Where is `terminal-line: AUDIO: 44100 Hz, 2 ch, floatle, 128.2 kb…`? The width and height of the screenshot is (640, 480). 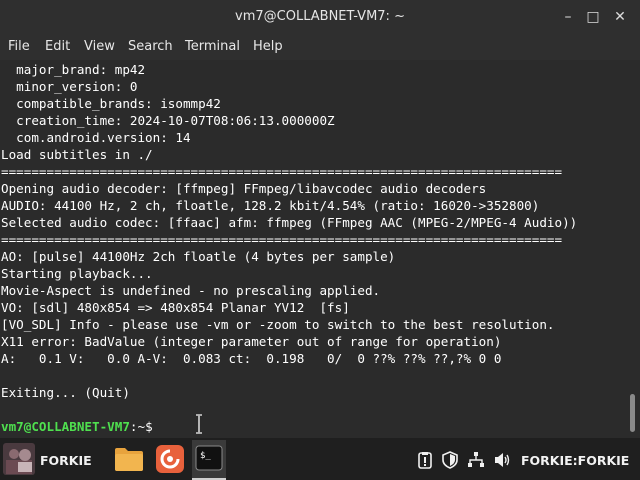
terminal-line: AUDIO: 44100 Hz, 2 ch, floatle, 128.2 kb… is located at coordinates (270, 205).